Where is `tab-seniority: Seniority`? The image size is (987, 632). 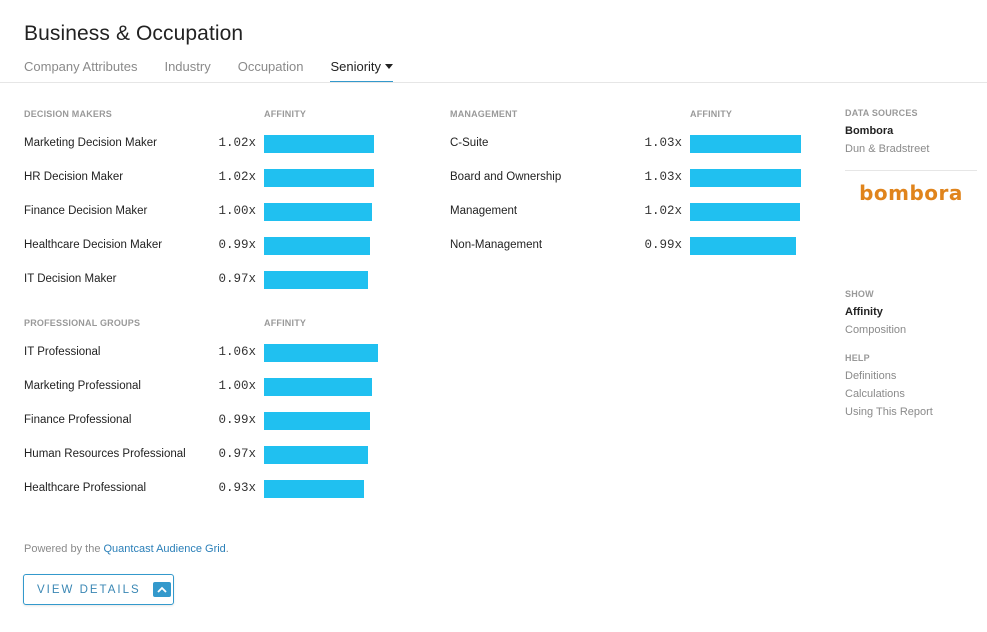
tab-seniority: Seniority is located at coordinates (362, 70).